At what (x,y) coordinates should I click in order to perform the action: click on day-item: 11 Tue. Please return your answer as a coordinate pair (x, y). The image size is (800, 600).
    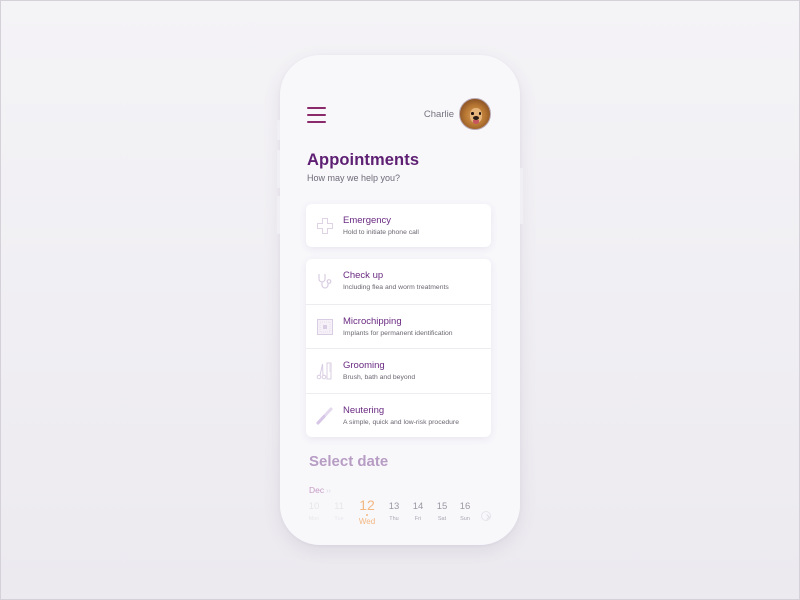
    Looking at the image, I should click on (339, 511).